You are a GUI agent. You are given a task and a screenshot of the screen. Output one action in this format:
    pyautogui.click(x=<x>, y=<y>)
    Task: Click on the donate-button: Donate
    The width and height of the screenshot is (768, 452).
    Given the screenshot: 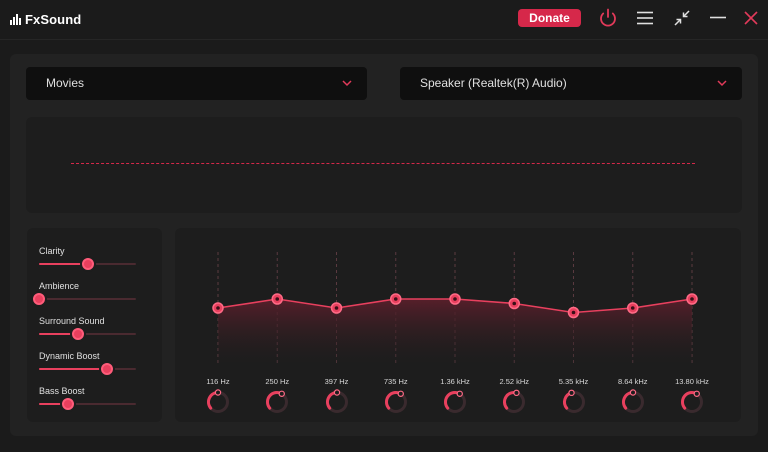 What is the action you would take?
    pyautogui.click(x=549, y=18)
    